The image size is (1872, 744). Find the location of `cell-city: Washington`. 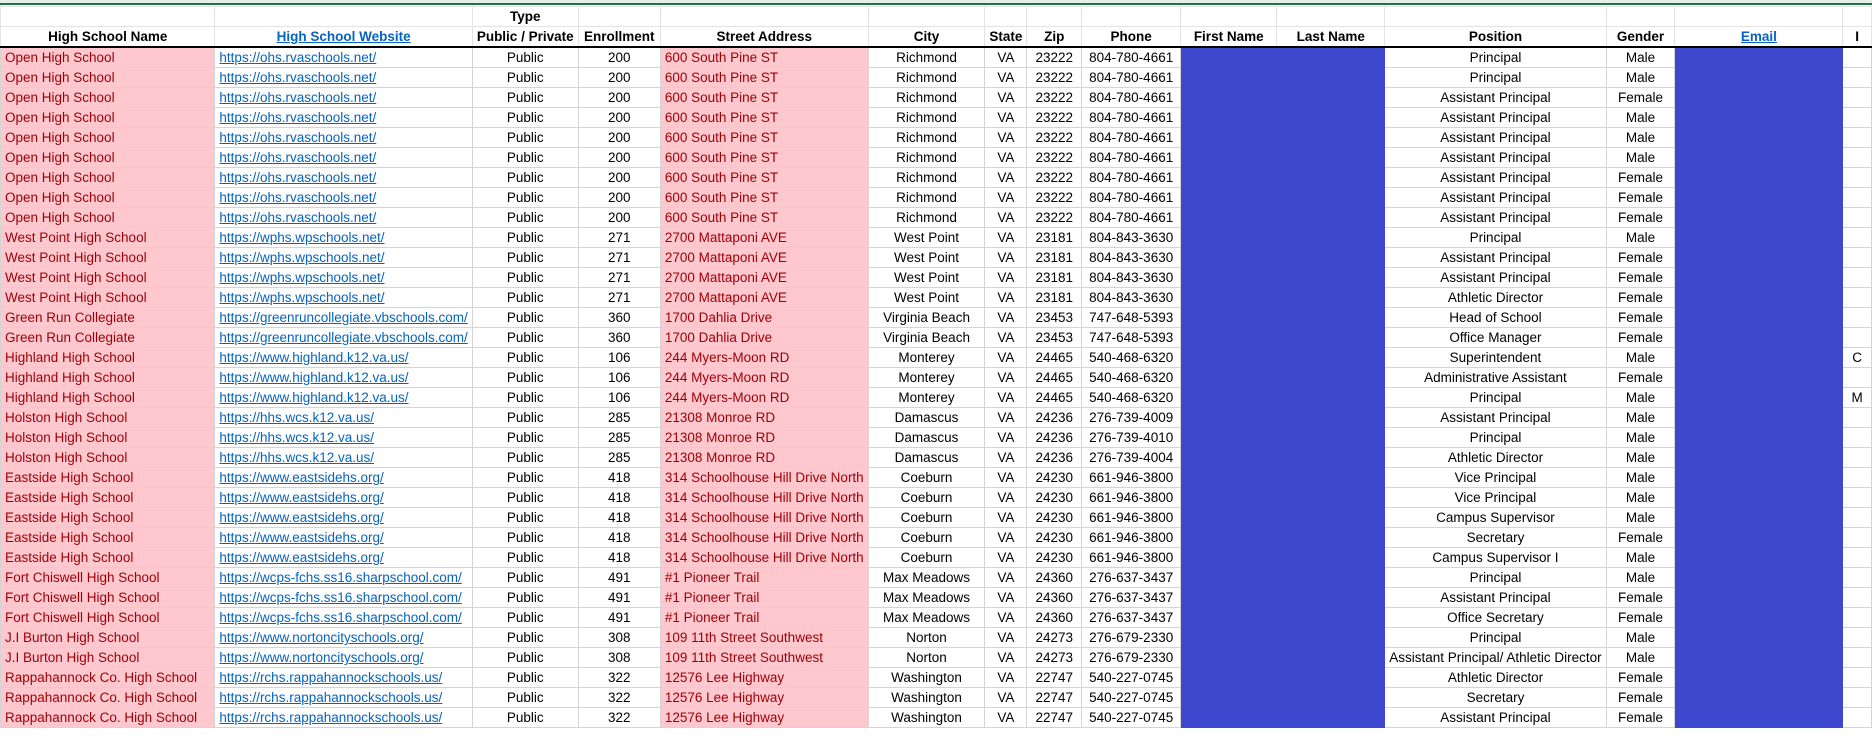

cell-city: Washington is located at coordinates (926, 677).